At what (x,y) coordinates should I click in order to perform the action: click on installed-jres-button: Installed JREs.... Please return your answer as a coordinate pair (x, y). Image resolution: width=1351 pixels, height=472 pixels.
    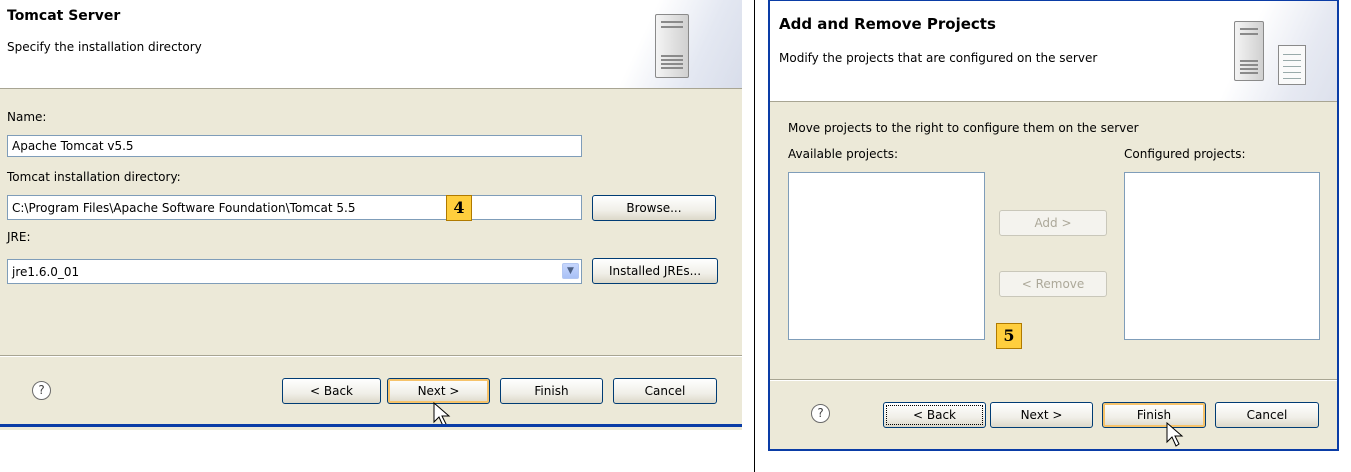
    Looking at the image, I should click on (655, 271).